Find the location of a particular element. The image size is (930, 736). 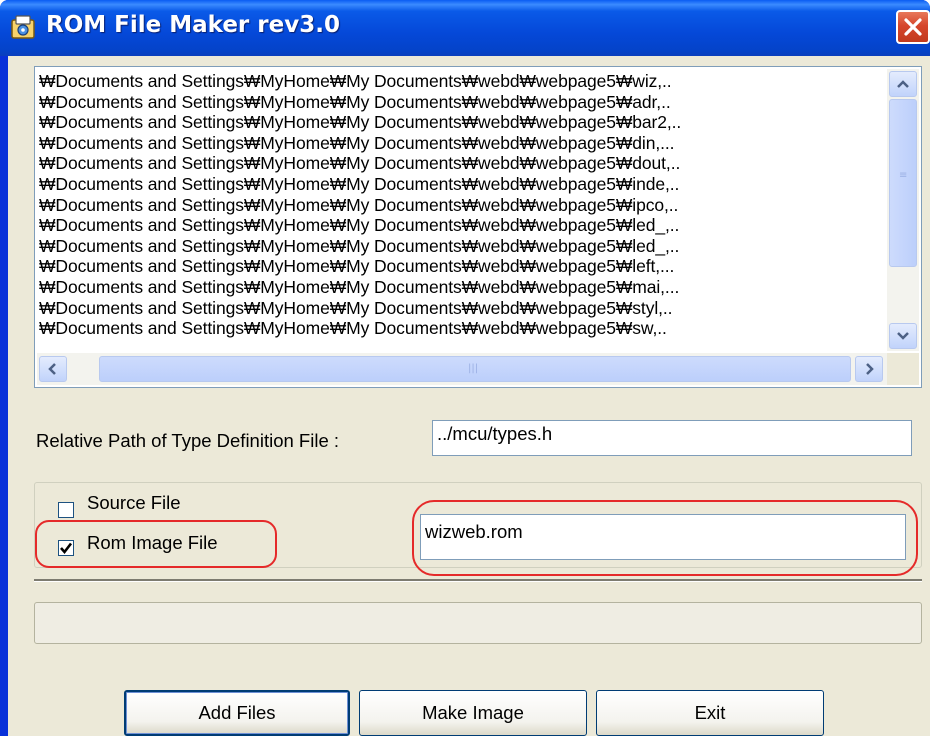

arrow-down-icon is located at coordinates (903, 336).